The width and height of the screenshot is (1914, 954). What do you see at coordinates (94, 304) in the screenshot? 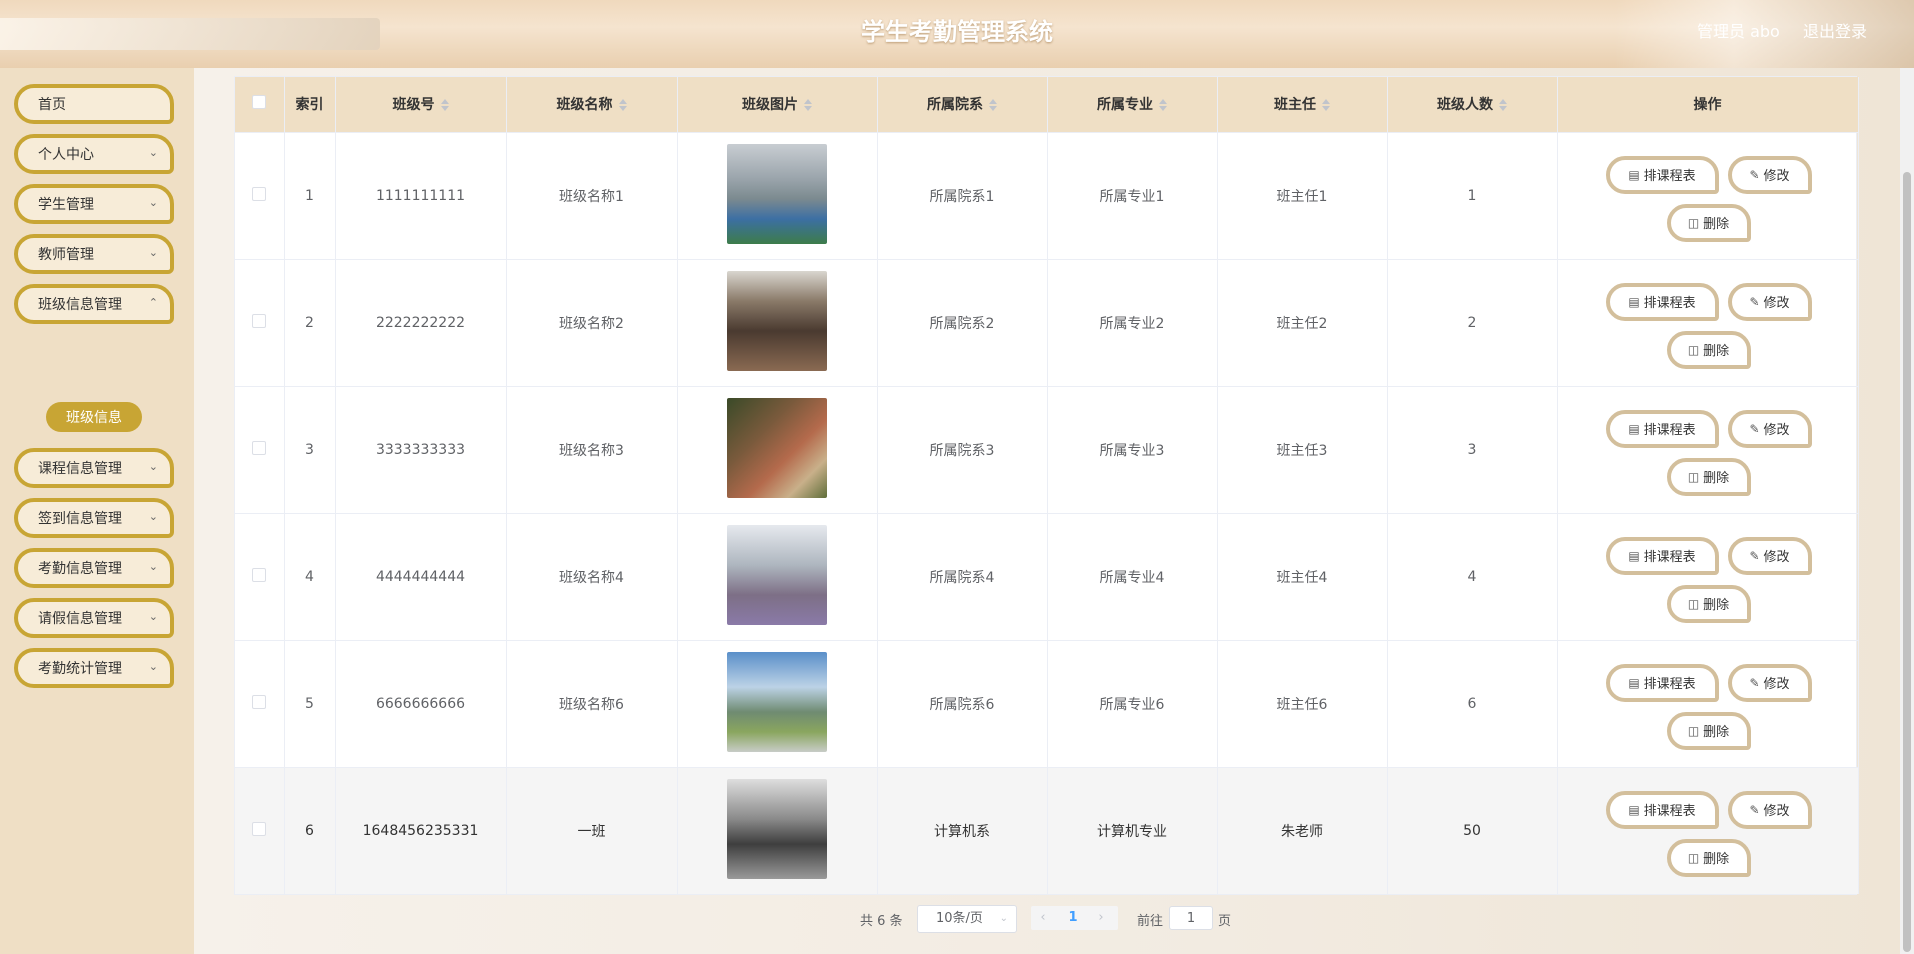
I see `sidebar-item-class-management: 班级信息管理 ⌃` at bounding box center [94, 304].